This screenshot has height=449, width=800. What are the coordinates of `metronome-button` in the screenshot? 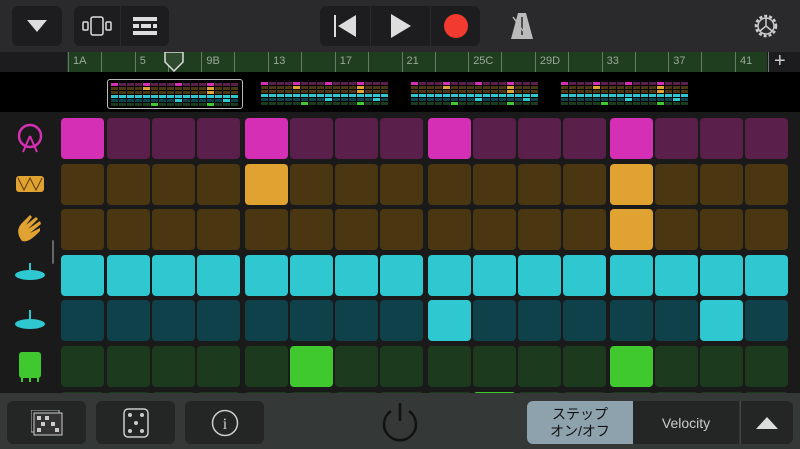 It's located at (522, 26).